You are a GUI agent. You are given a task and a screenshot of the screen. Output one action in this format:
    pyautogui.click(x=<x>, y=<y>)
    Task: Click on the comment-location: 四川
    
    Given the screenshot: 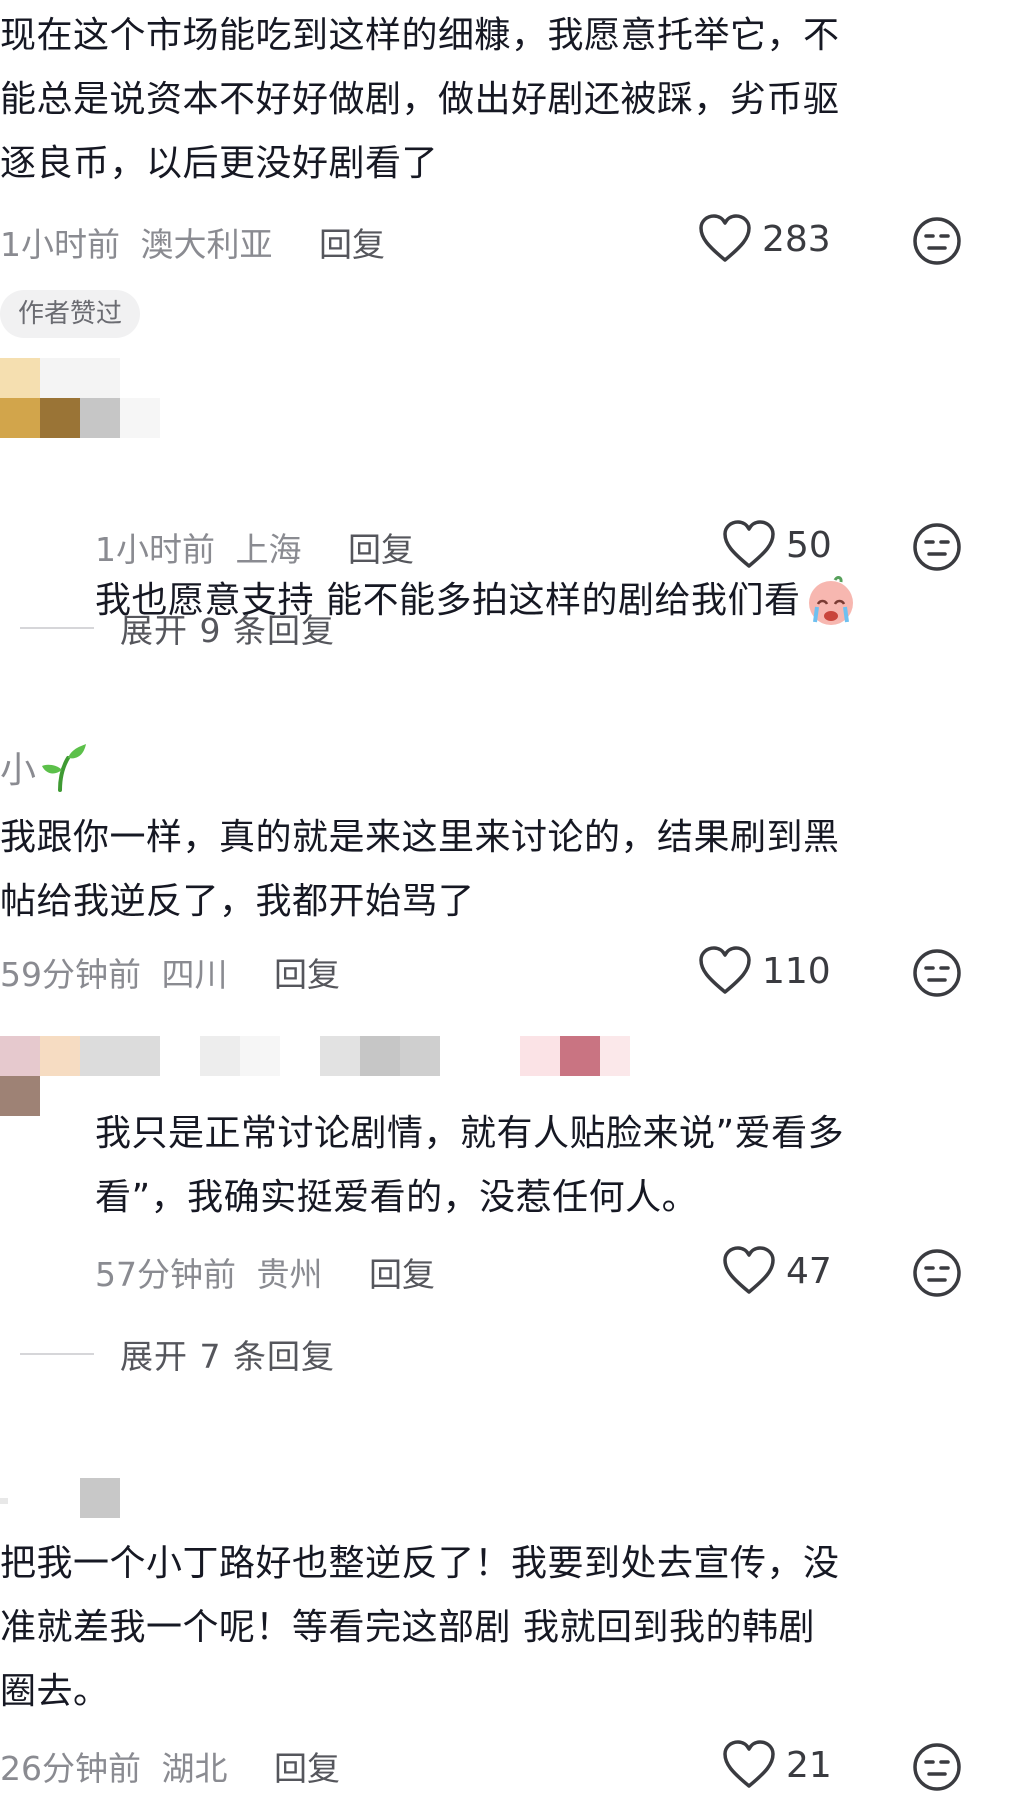 What is the action you would take?
    pyautogui.click(x=194, y=974)
    